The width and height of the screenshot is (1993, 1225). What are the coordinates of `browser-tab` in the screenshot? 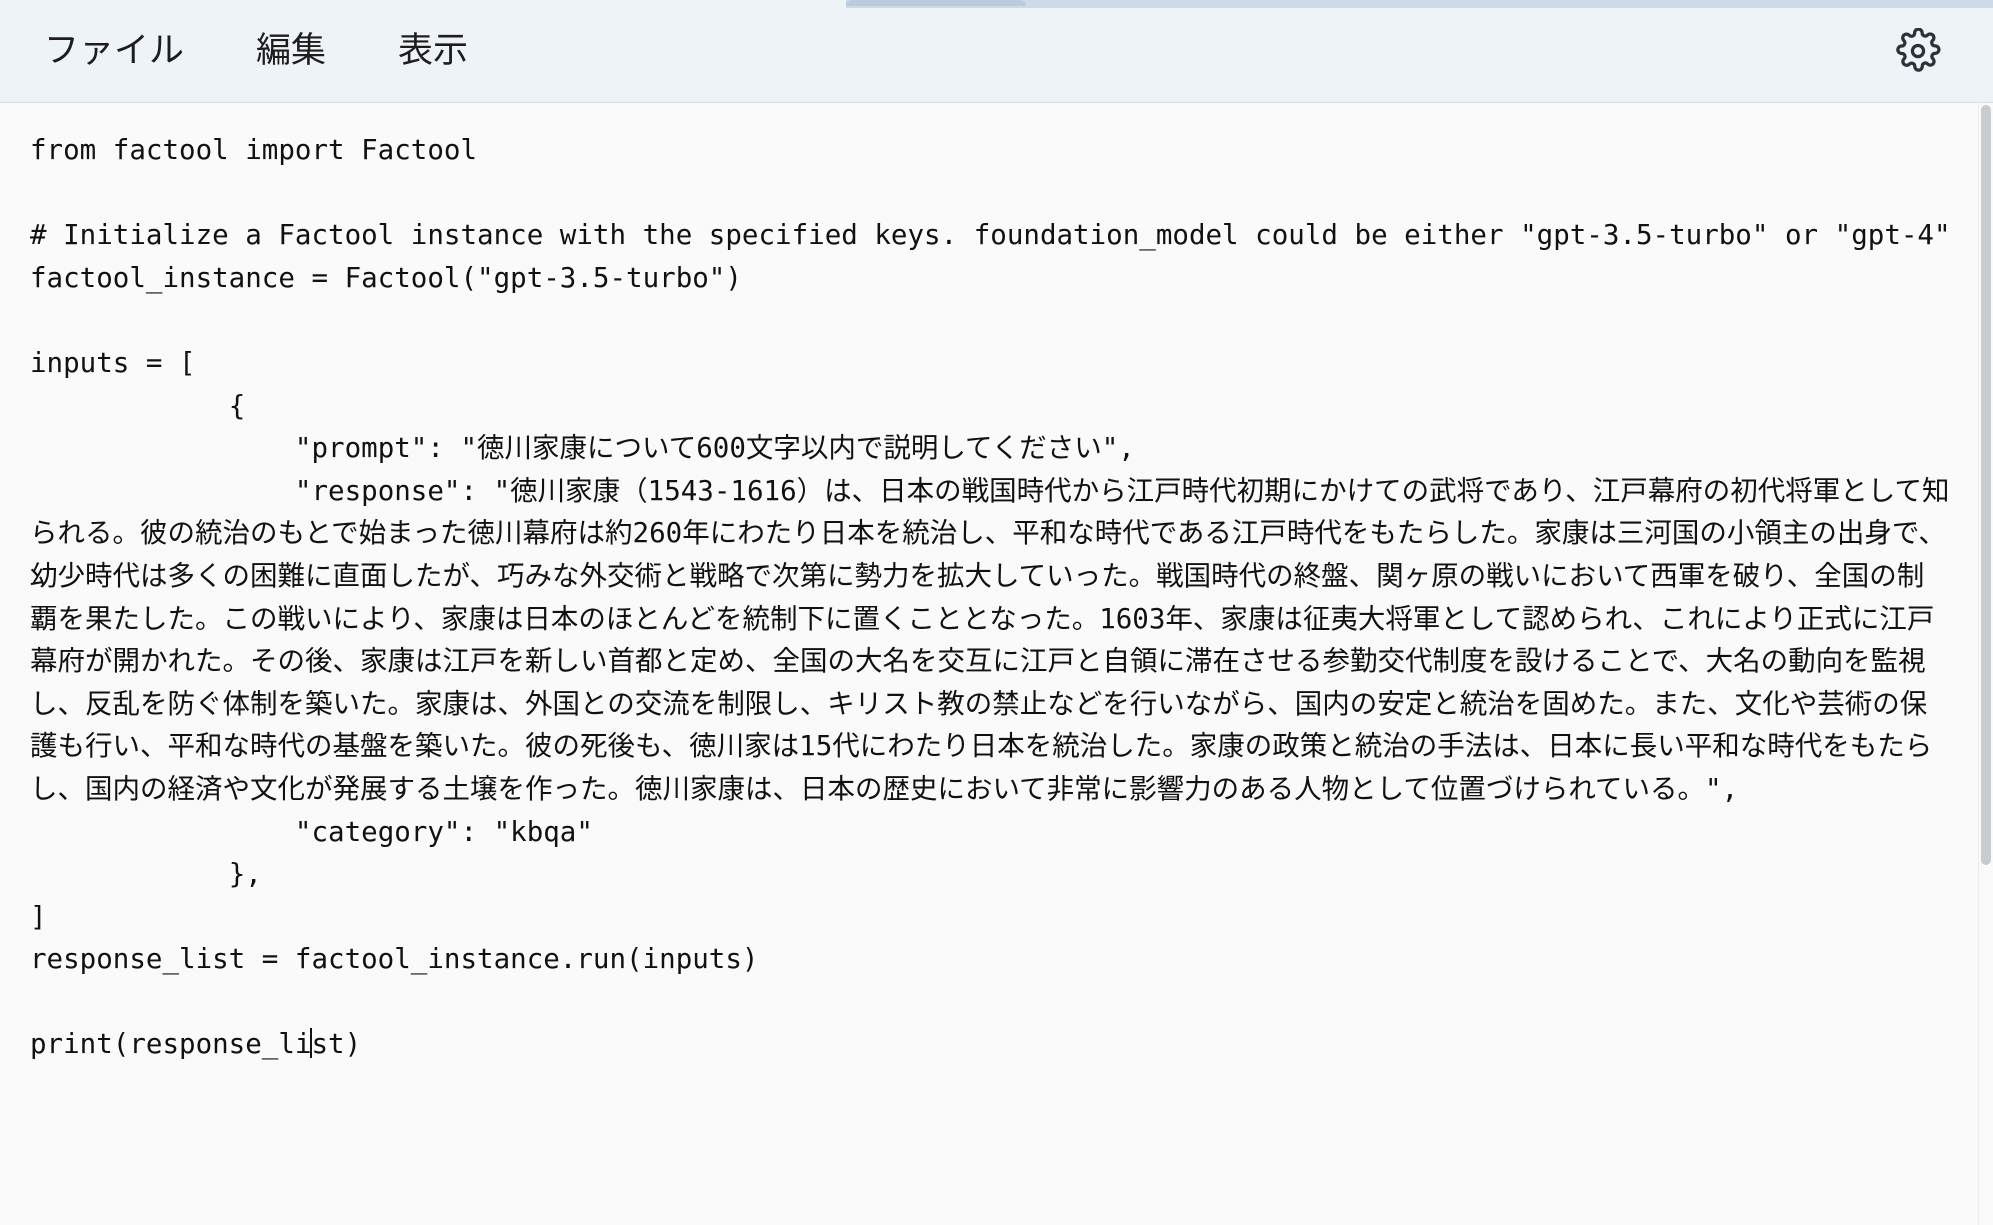 It's located at (936, 3).